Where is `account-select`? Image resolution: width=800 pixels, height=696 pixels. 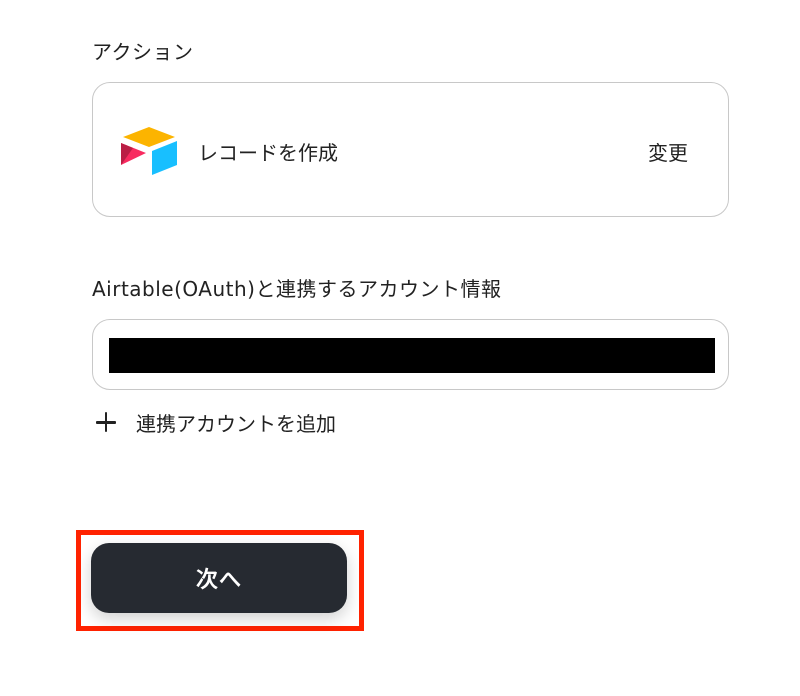
account-select is located at coordinates (410, 354).